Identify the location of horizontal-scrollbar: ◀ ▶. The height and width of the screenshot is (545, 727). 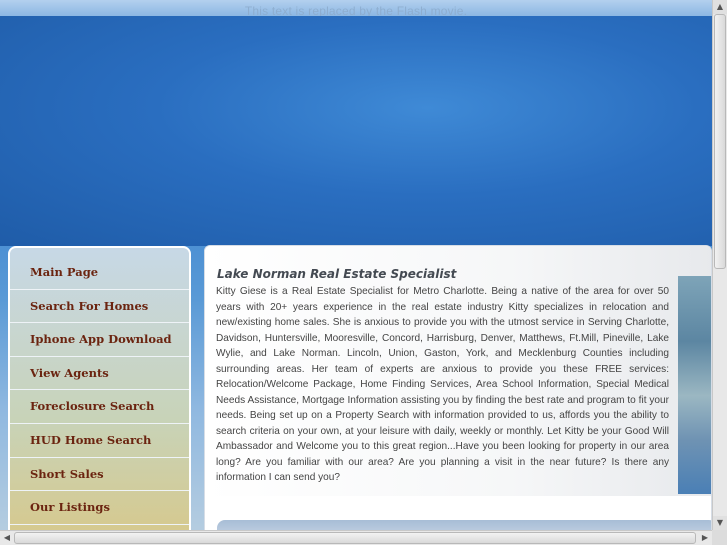
(356, 537).